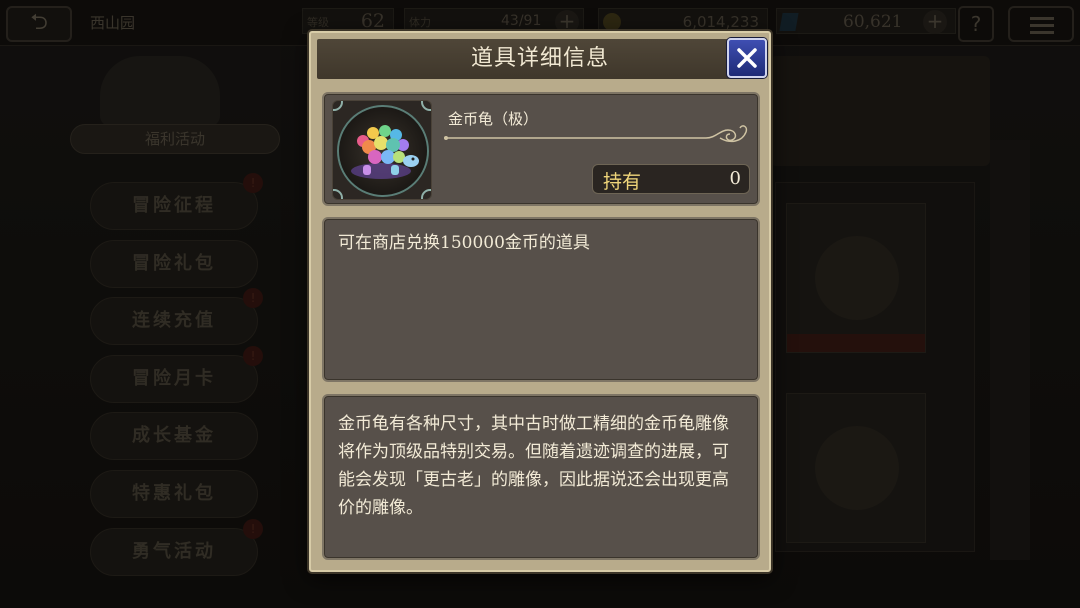  I want to click on ornament-corner, so click(426, 194).